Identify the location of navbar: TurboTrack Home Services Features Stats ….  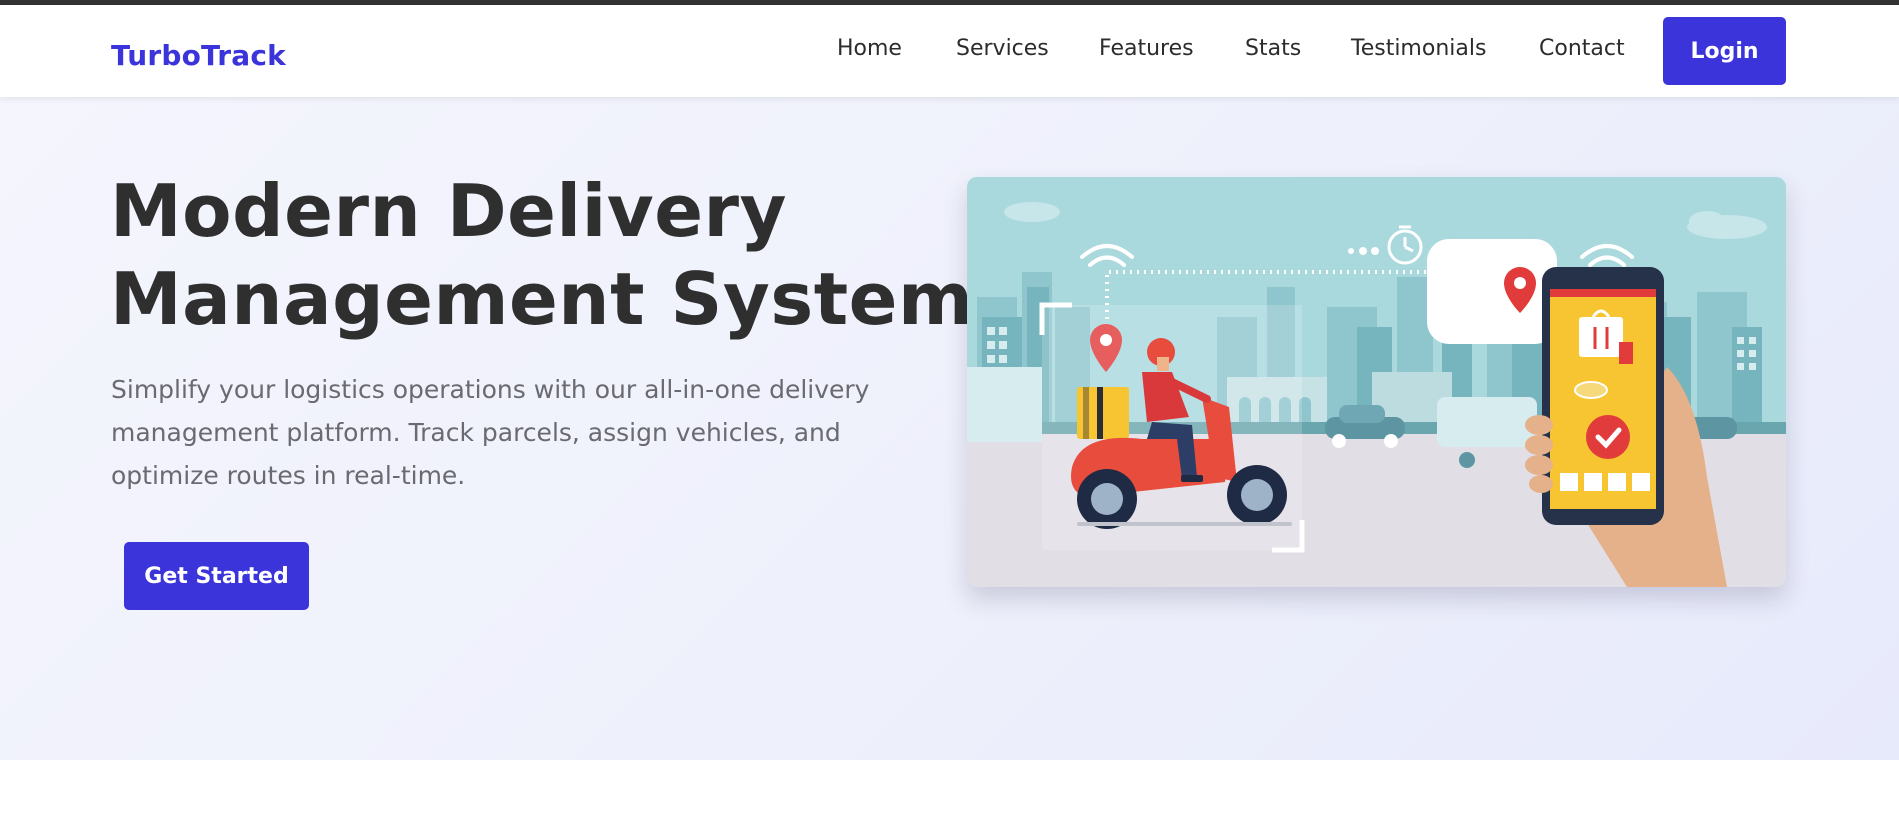
(949, 51).